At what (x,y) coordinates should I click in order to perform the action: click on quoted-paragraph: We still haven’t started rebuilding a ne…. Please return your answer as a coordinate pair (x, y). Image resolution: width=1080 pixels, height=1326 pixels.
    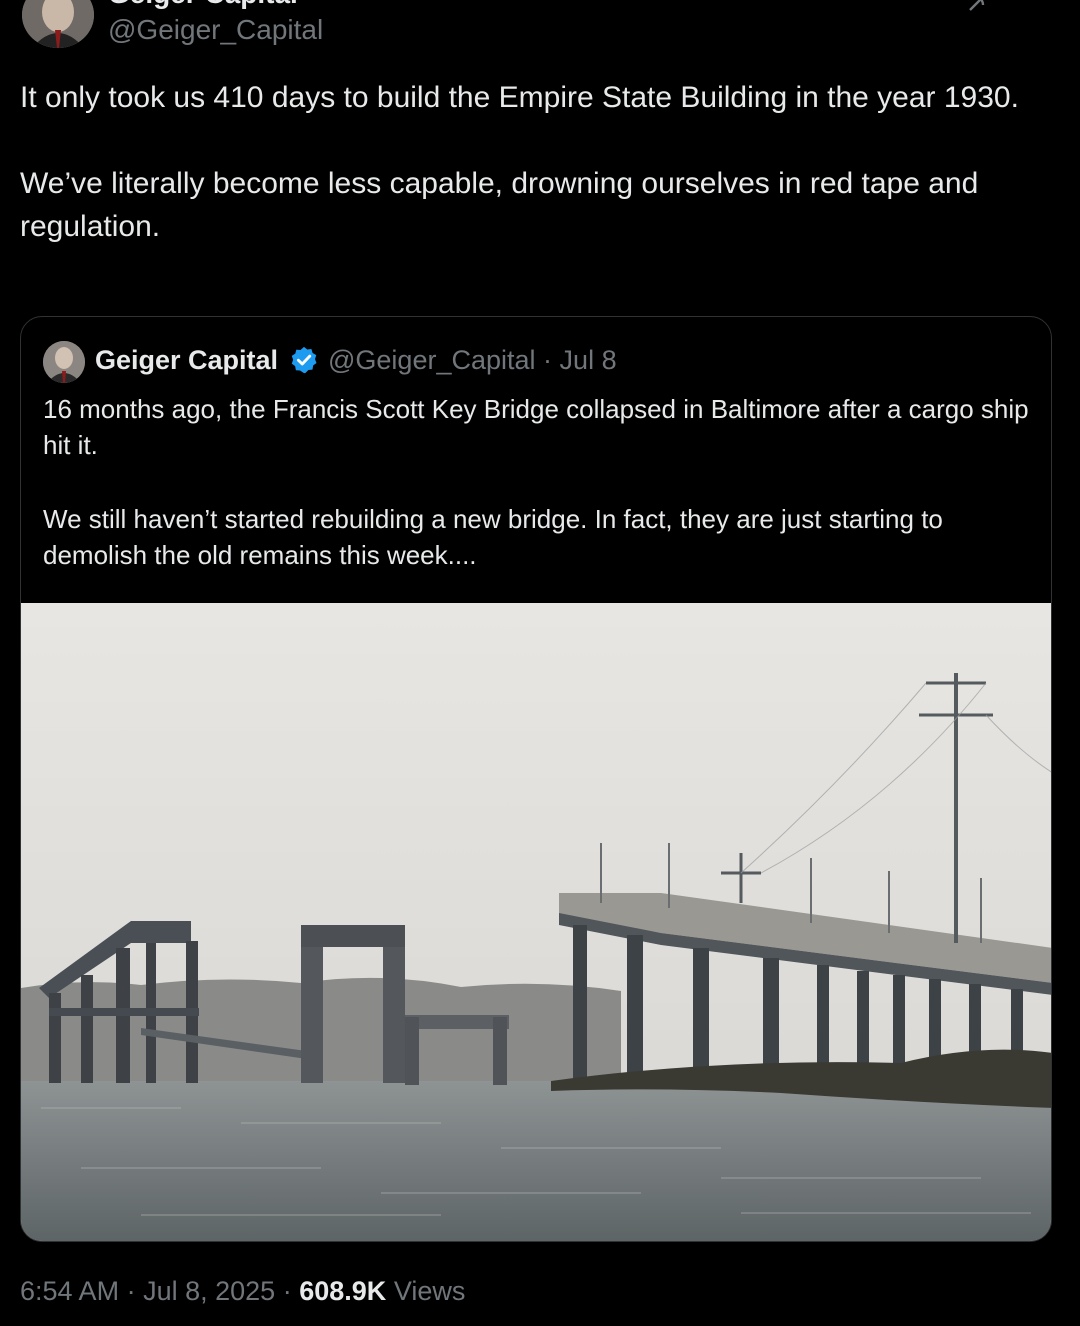
    Looking at the image, I should click on (493, 537).